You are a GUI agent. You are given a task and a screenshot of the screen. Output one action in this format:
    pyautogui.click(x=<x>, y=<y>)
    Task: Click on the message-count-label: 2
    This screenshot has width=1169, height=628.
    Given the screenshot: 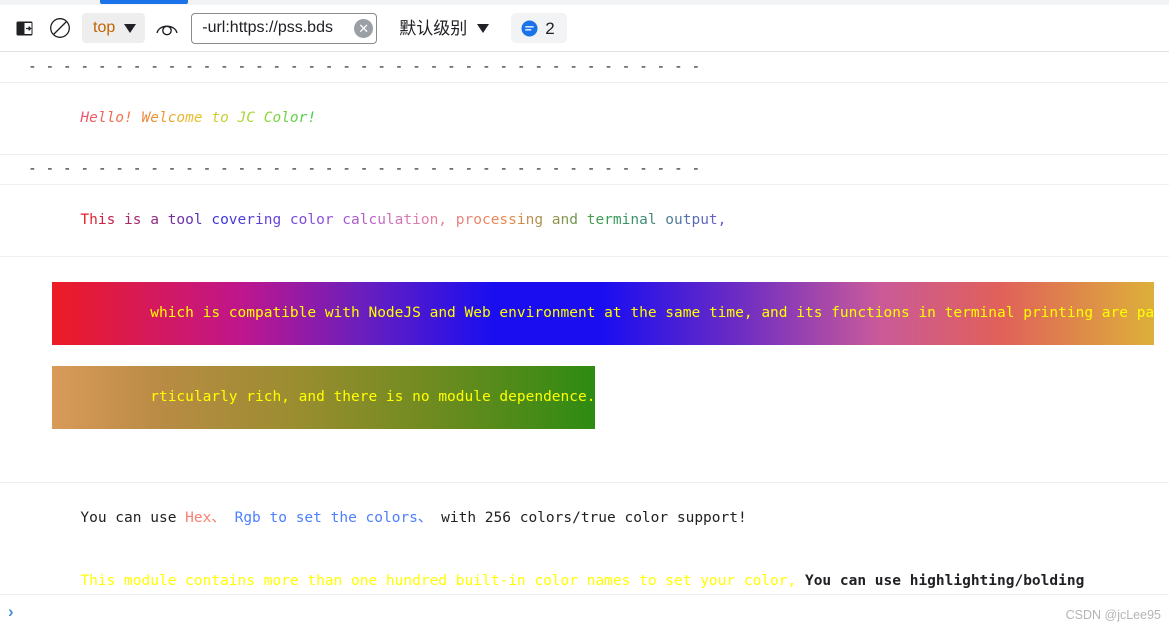 What is the action you would take?
    pyautogui.click(x=550, y=28)
    